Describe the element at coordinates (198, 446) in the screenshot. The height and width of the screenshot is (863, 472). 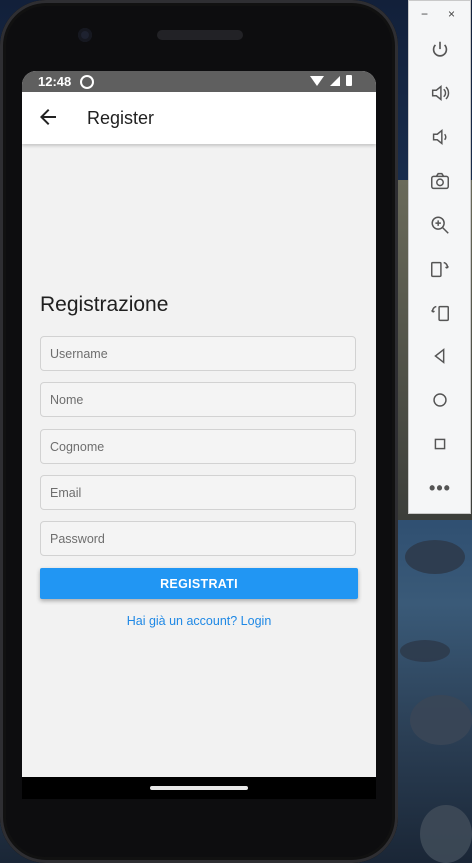
I see `cognome-field` at that location.